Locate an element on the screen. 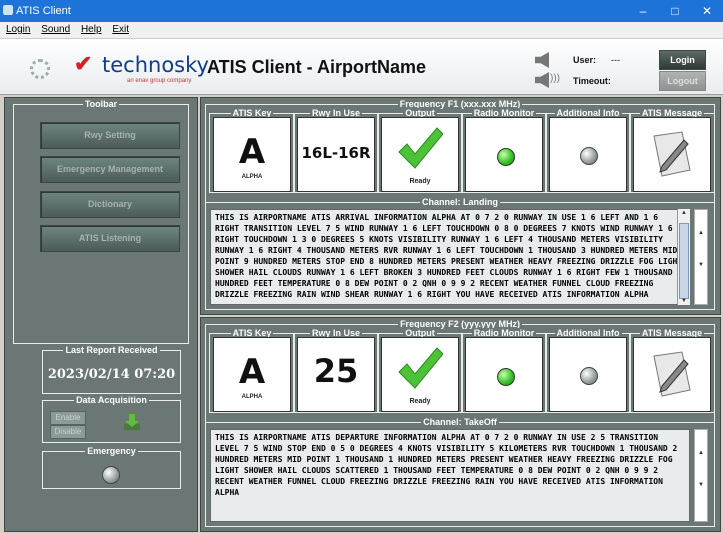 Image resolution: width=723 pixels, height=533 pixels. f1-msg-card is located at coordinates (672, 154).